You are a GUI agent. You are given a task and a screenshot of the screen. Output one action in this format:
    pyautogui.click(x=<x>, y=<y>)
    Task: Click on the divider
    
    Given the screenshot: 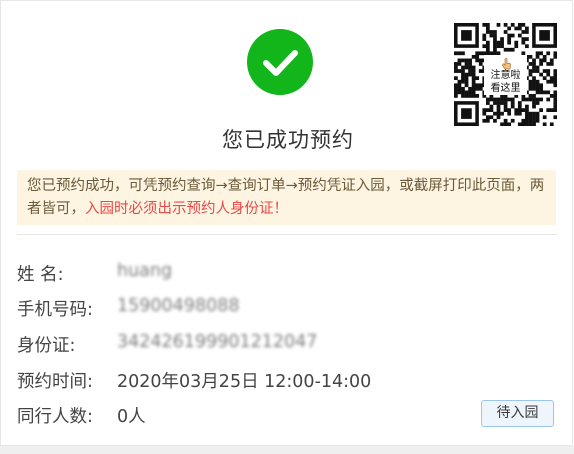 What is the action you would take?
    pyautogui.click(x=287, y=234)
    